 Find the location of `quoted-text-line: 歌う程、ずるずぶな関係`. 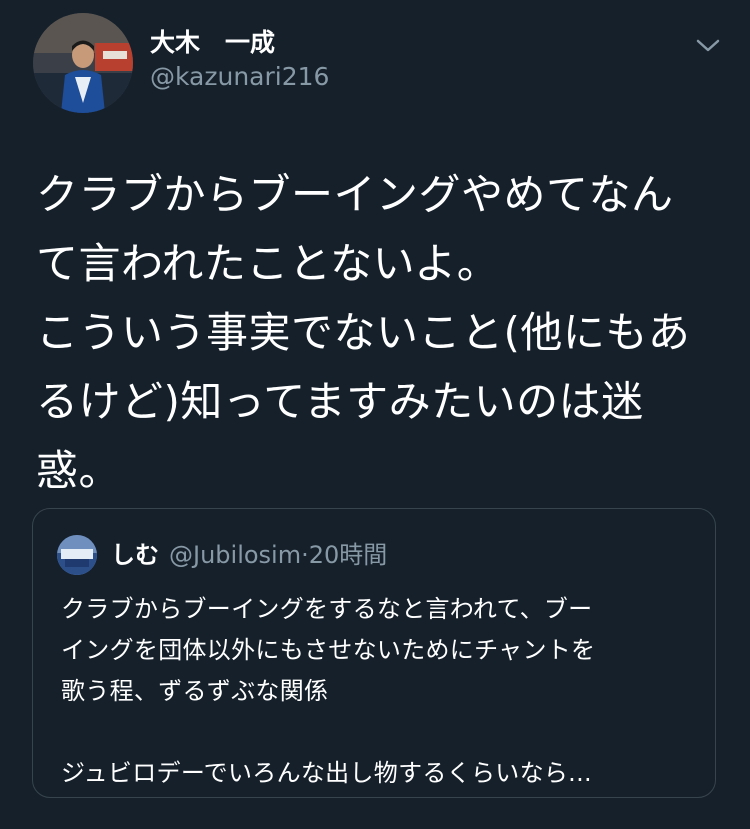

quoted-text-line: 歌う程、ずるずぶな関係 is located at coordinates (195, 691).